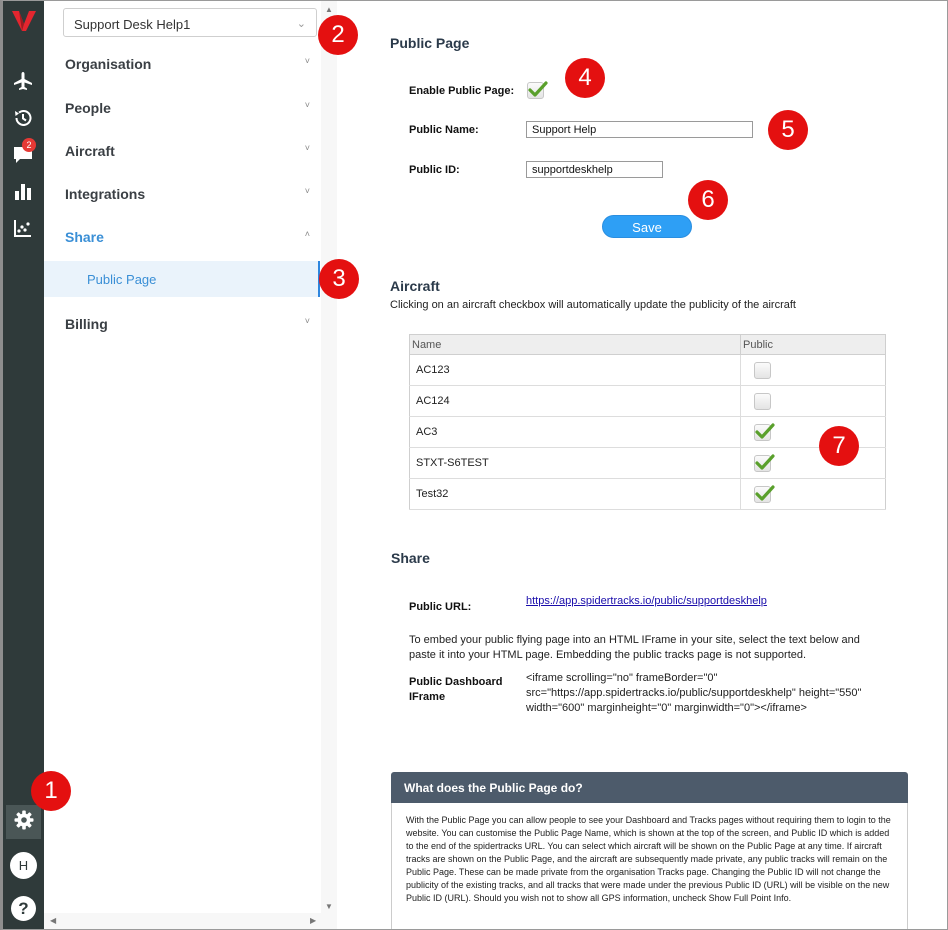 Image resolution: width=948 pixels, height=930 pixels. I want to click on organisation-select: Support Desk Help1 ⌄, so click(190, 22).